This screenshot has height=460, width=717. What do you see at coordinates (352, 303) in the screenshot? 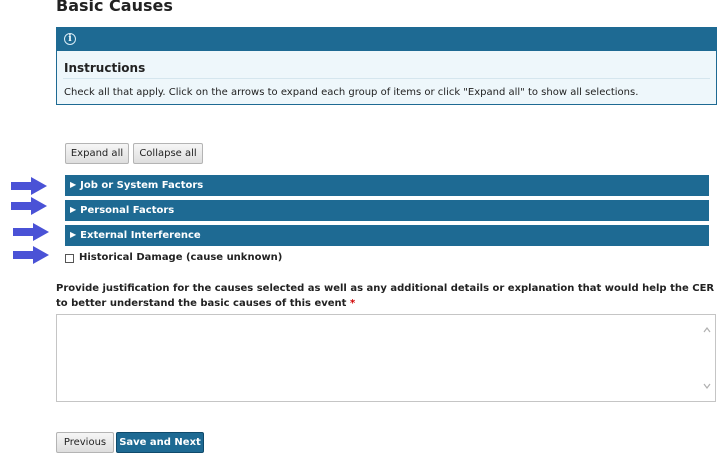
I see `required-marker: *` at bounding box center [352, 303].